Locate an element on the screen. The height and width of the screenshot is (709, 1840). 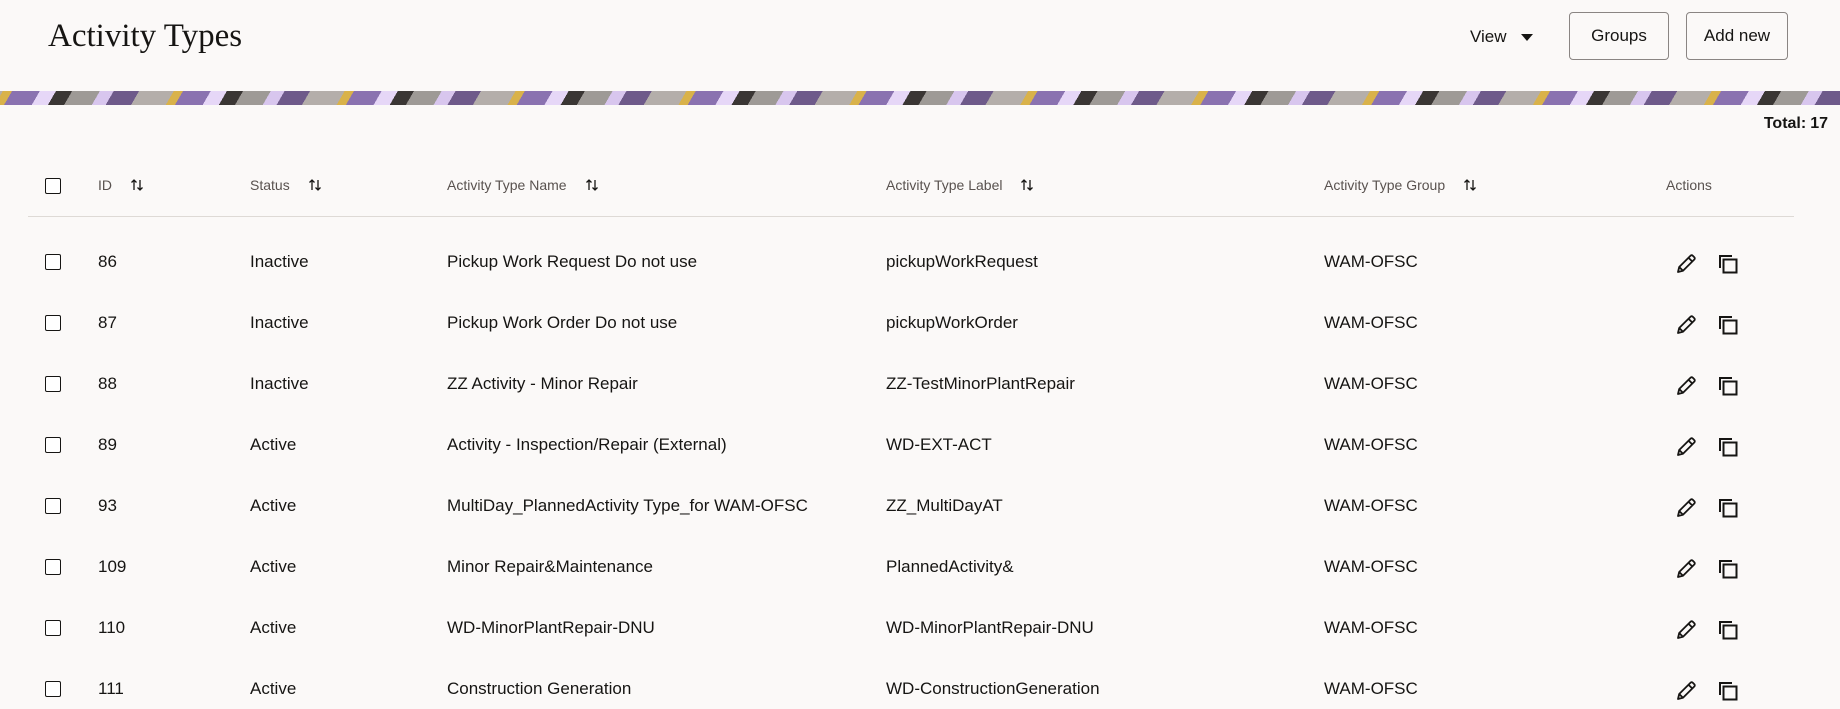
view-menu-button: View is located at coordinates (1501, 37).